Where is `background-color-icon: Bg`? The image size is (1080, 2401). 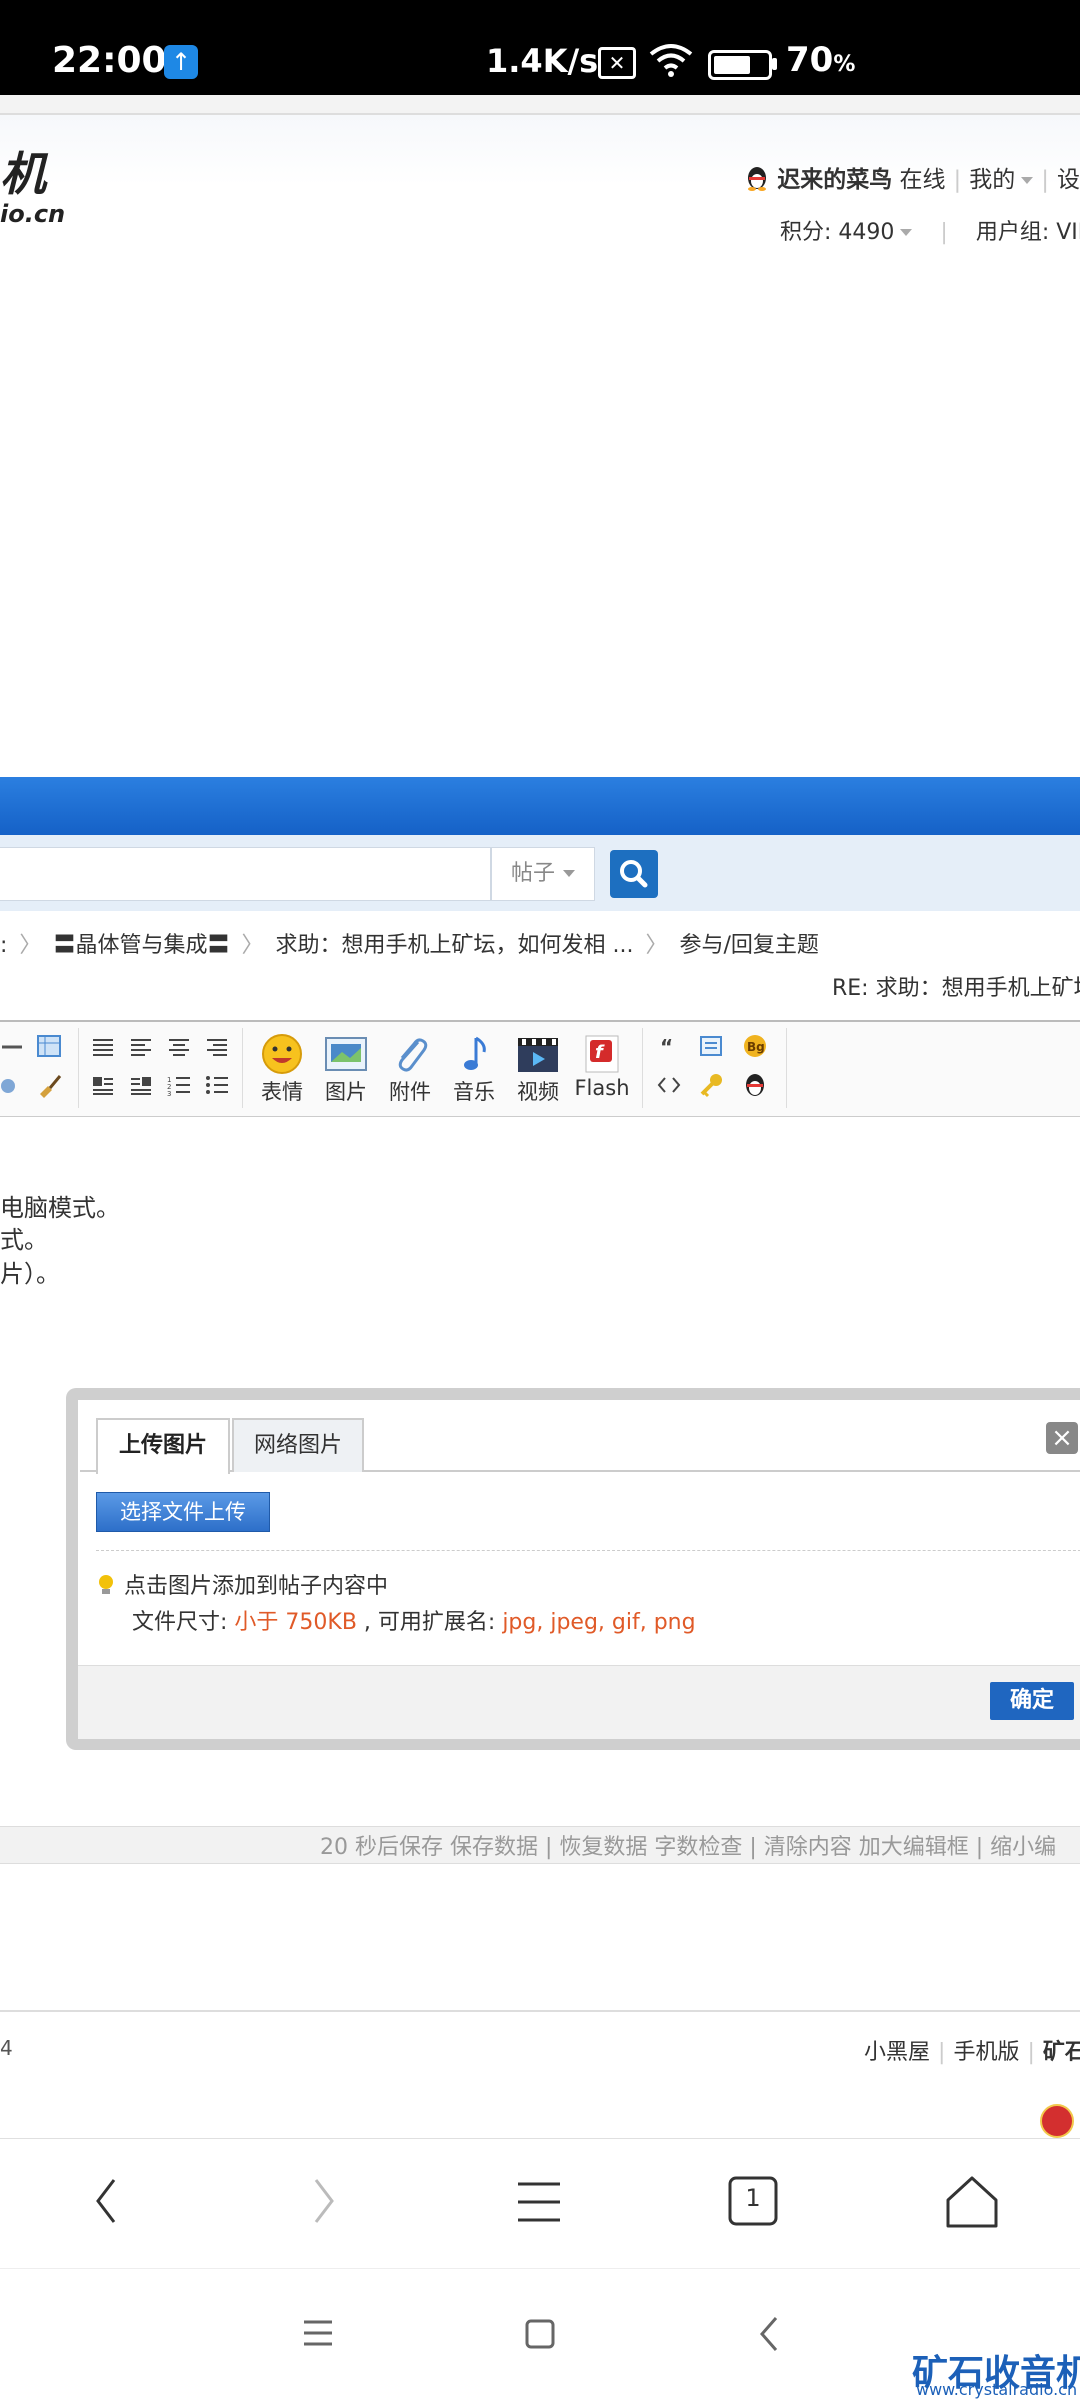
background-color-icon: Bg is located at coordinates (755, 1048).